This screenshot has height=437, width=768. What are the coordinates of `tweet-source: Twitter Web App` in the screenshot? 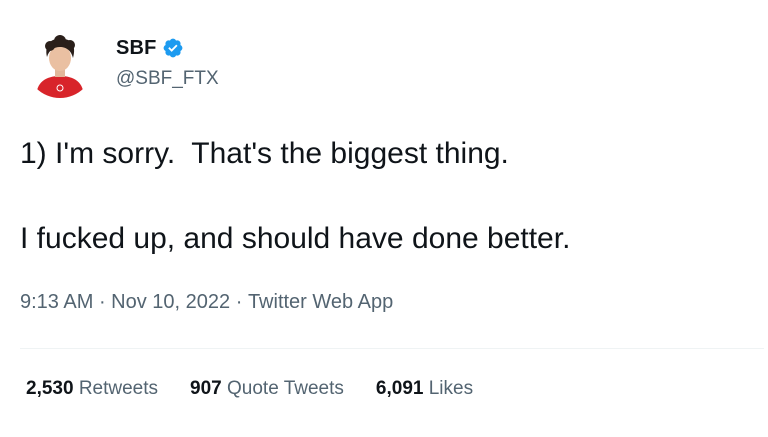 It's located at (320, 302).